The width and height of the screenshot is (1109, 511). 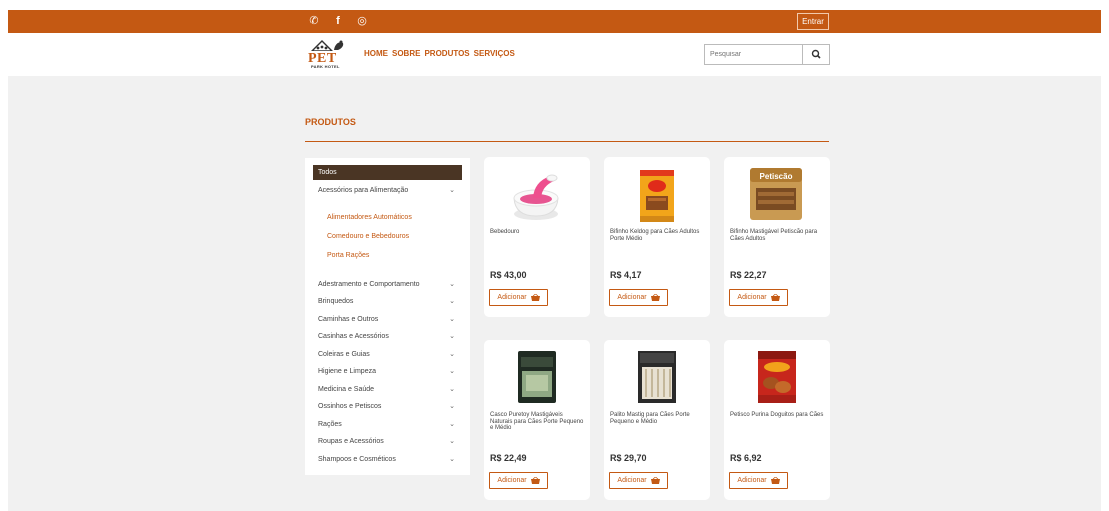 What do you see at coordinates (386, 390) in the screenshot?
I see `category-item: Medicina e Saúde ⌄` at bounding box center [386, 390].